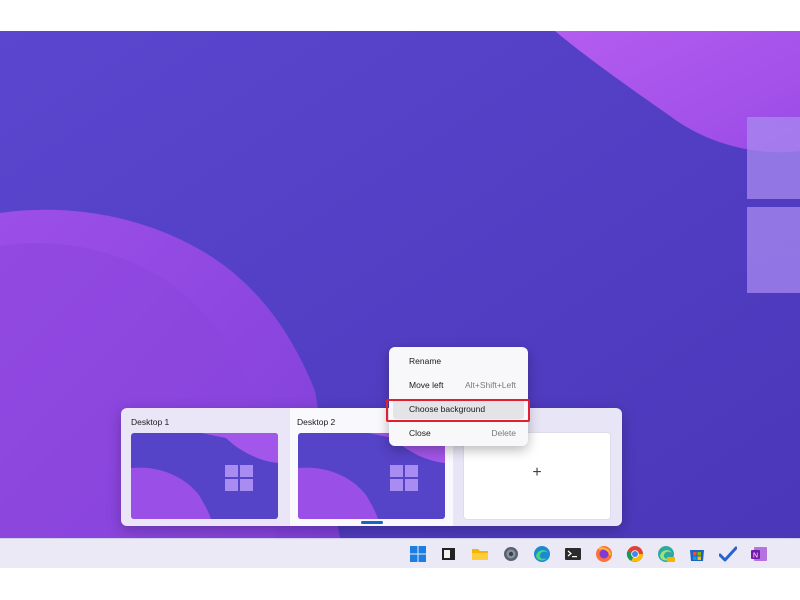  Describe the element at coordinates (542, 554) in the screenshot. I see `edge-icon` at that location.